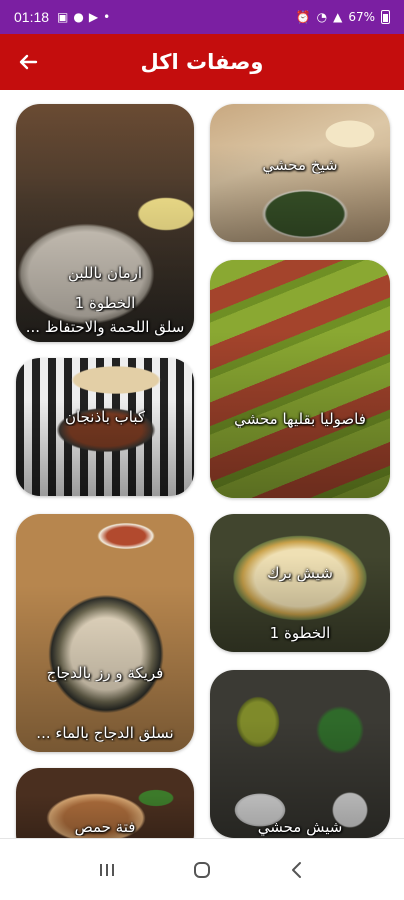 The image size is (404, 900). I want to click on system-nav-bar, so click(202, 869).